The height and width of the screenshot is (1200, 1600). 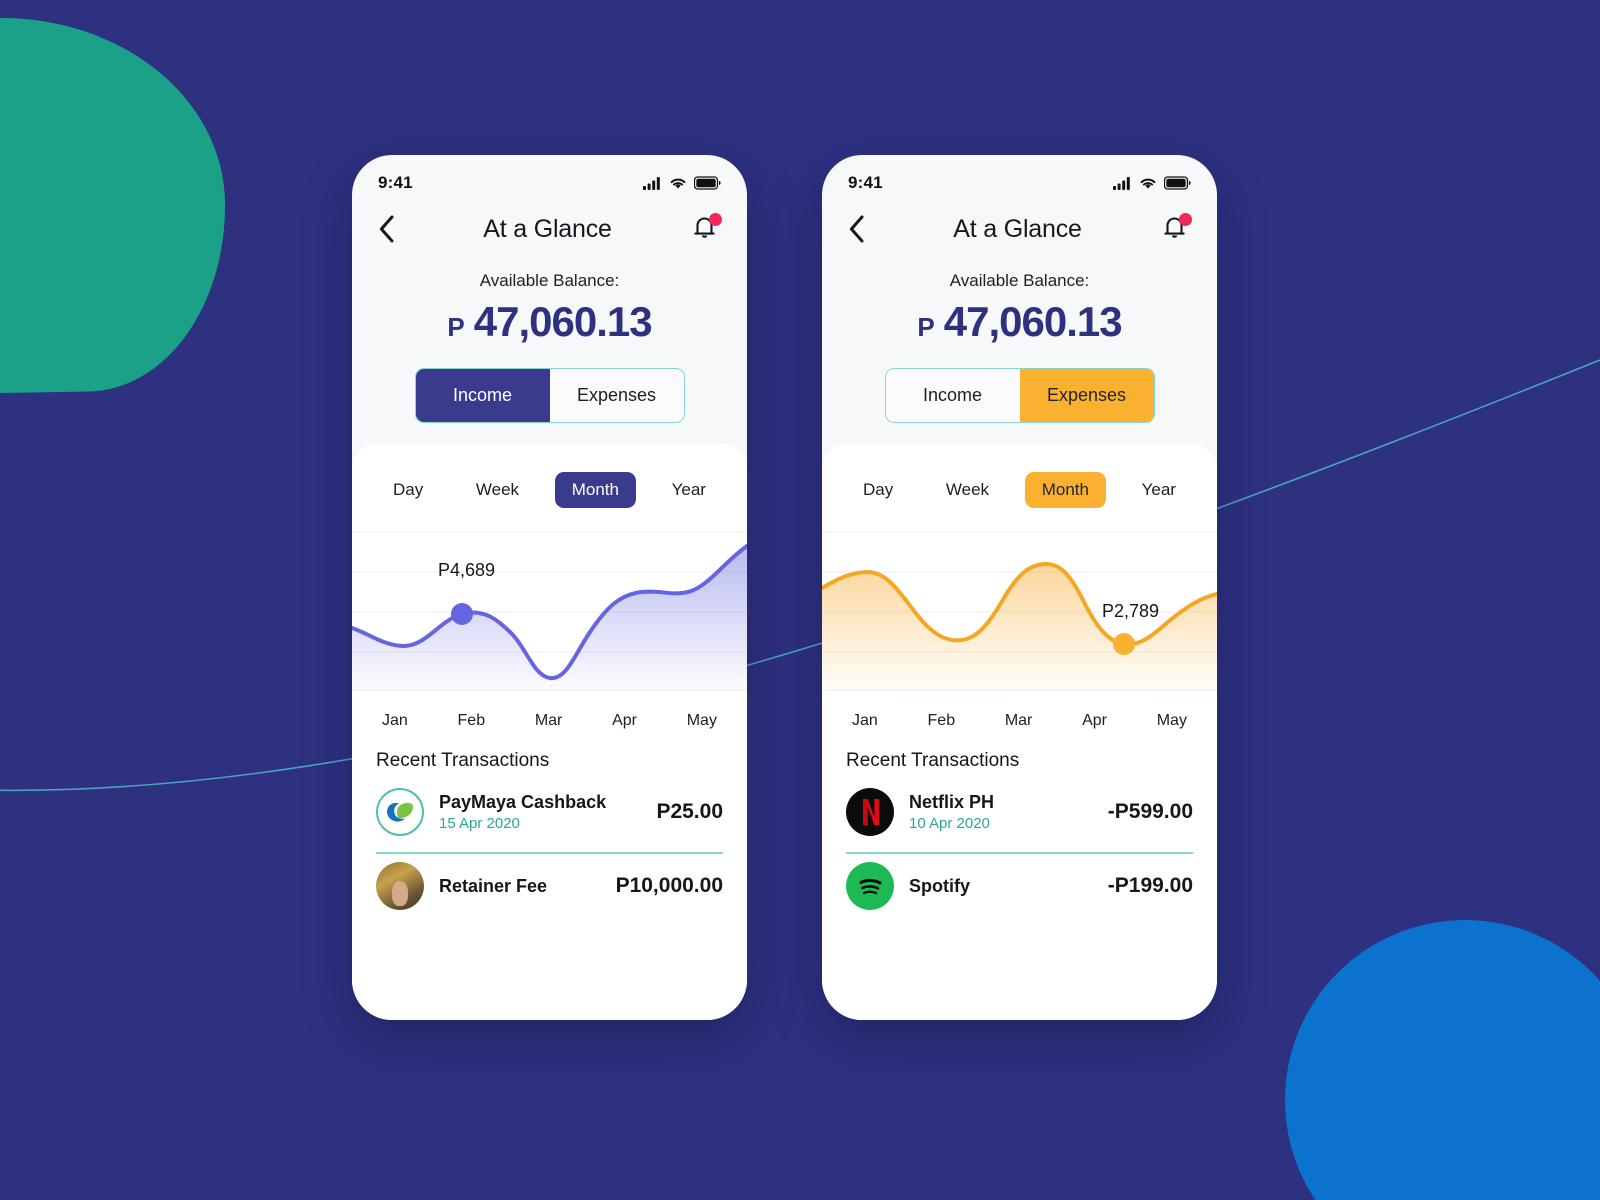 What do you see at coordinates (939, 885) in the screenshot?
I see `transaction-name: Spotify` at bounding box center [939, 885].